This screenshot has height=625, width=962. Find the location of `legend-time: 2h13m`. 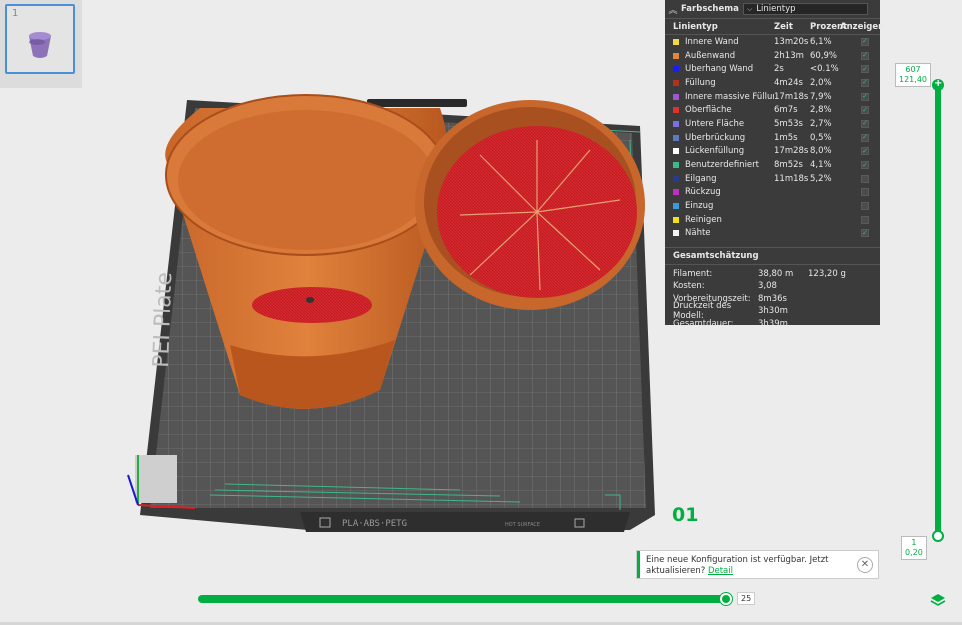

legend-time: 2h13m is located at coordinates (789, 55).